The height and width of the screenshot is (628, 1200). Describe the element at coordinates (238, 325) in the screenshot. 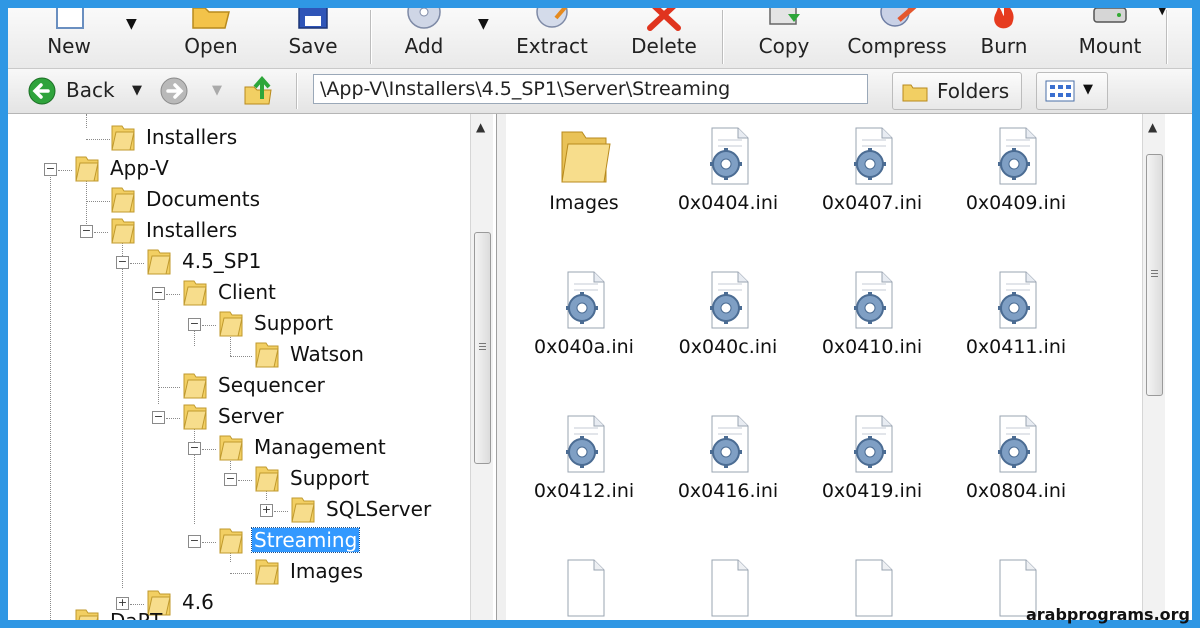

I see `tree-item-client-support: − Support` at that location.